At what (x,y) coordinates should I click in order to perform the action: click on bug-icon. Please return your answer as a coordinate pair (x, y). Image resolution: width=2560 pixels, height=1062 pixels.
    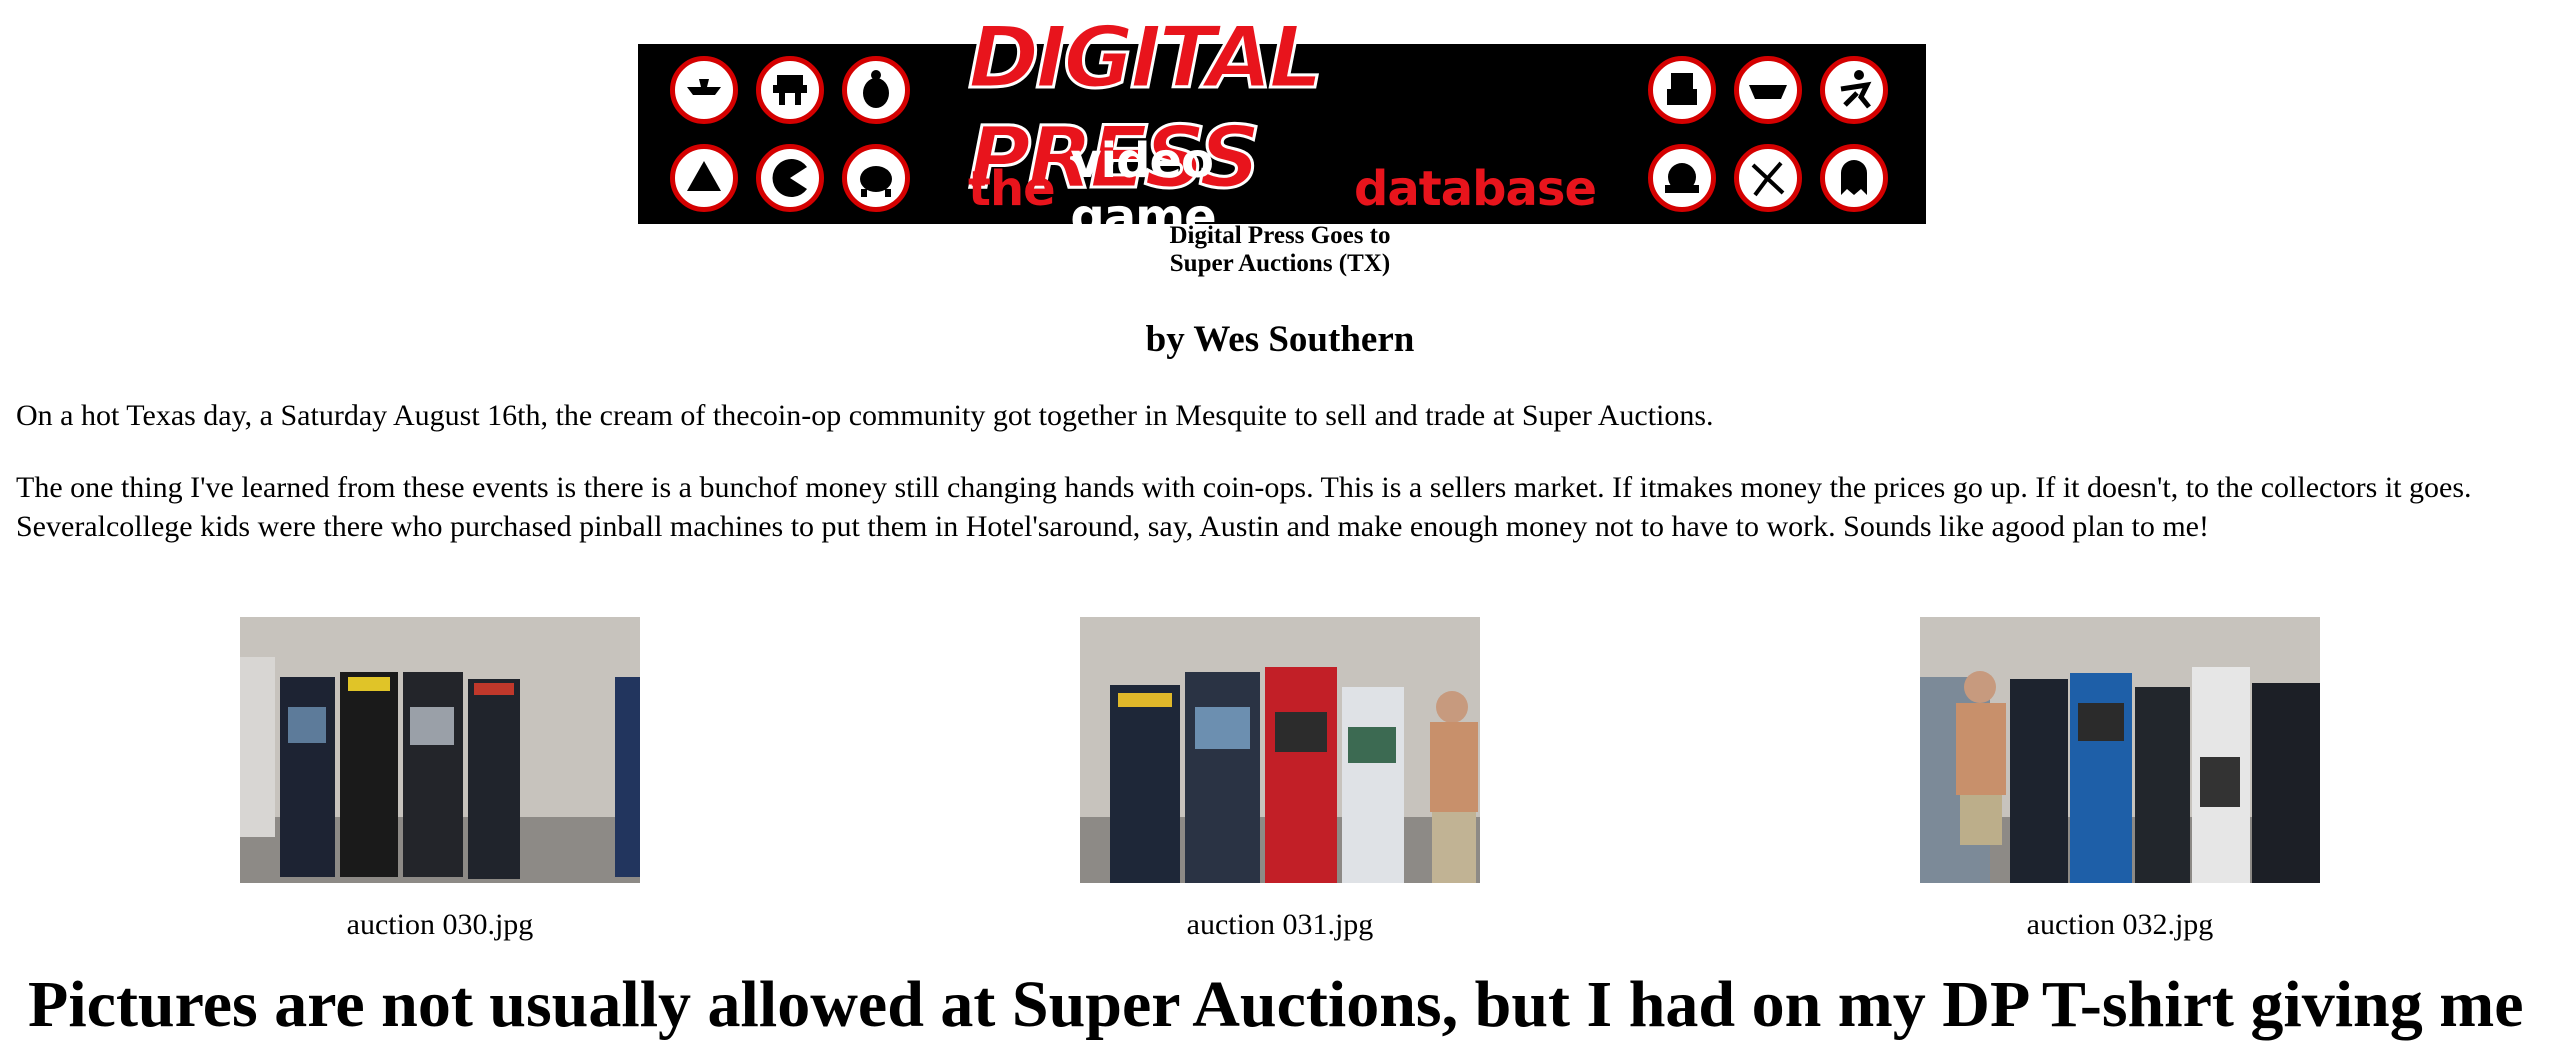
    Looking at the image, I should click on (876, 90).